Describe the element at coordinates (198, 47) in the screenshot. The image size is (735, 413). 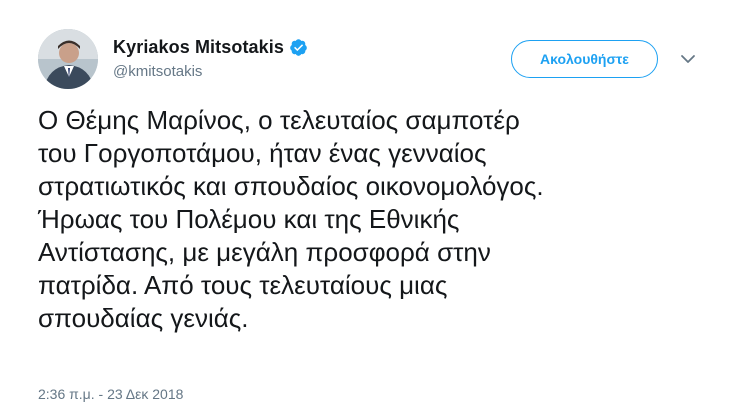
I see `author-display-name: Kyriakos Mitsotakis` at that location.